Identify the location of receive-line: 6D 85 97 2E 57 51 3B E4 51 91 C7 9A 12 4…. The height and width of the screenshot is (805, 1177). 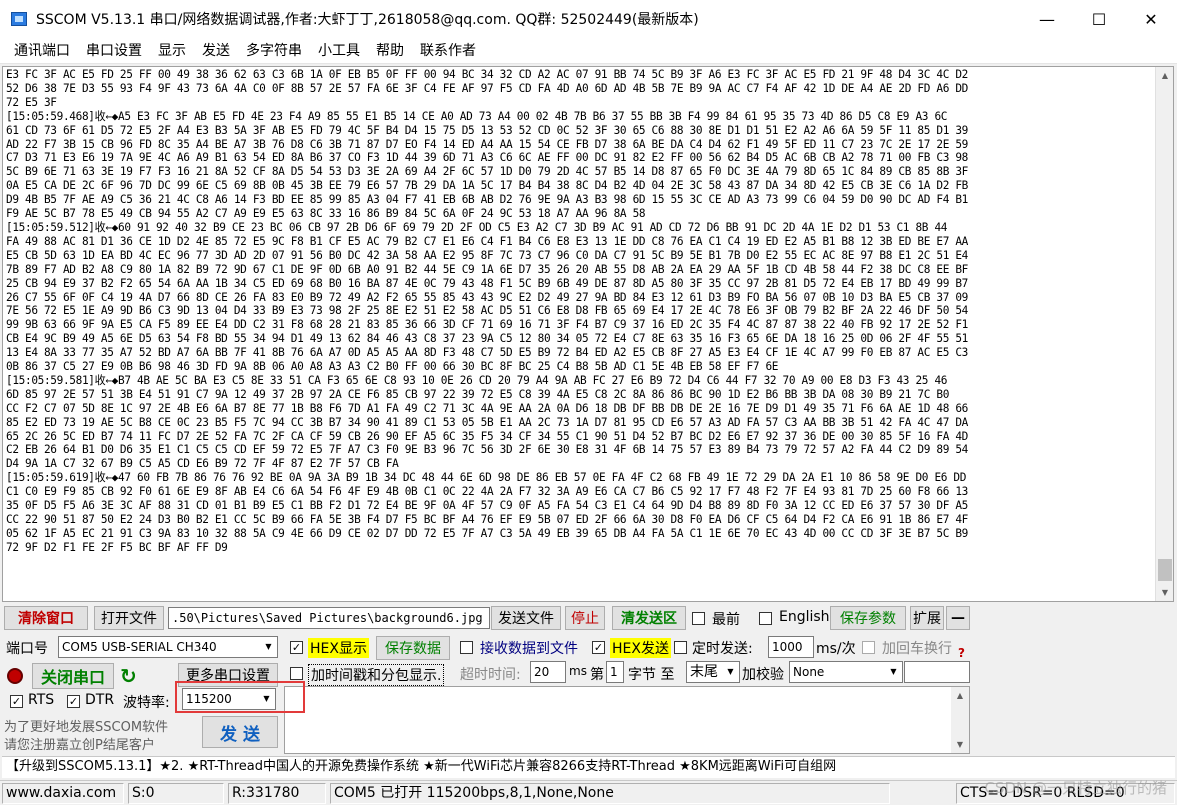
(478, 394).